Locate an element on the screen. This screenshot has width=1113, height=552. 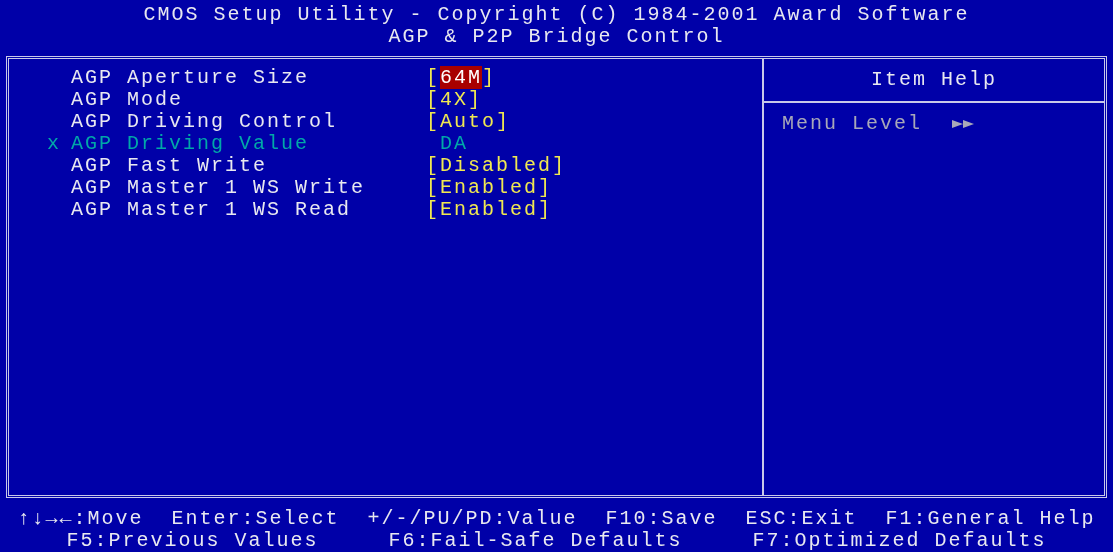
setting-value: [4X] is located at coordinates (454, 100).